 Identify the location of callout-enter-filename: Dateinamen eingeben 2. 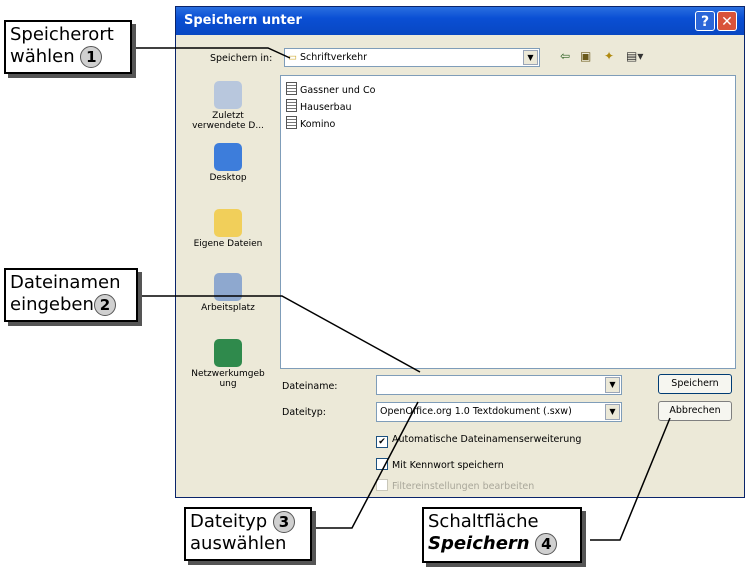
(71, 295).